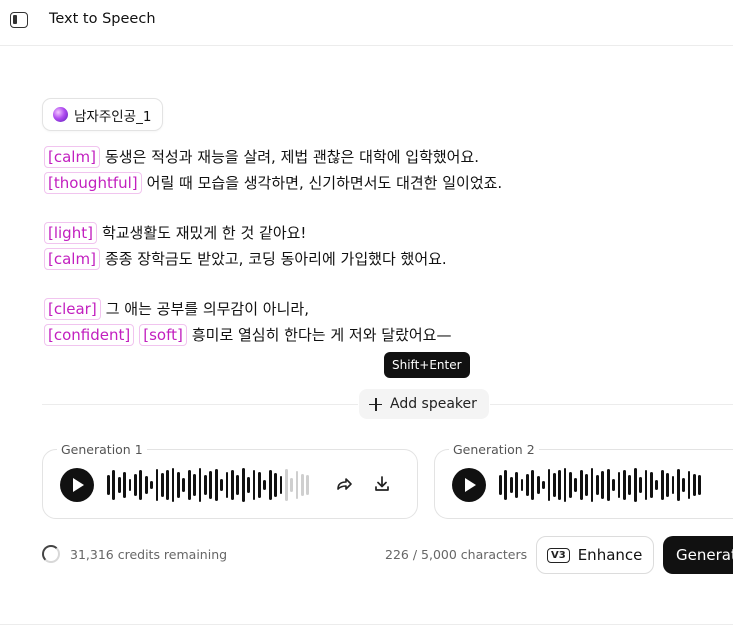  I want to click on speaker-selector: 남자주인공_1, so click(103, 114).